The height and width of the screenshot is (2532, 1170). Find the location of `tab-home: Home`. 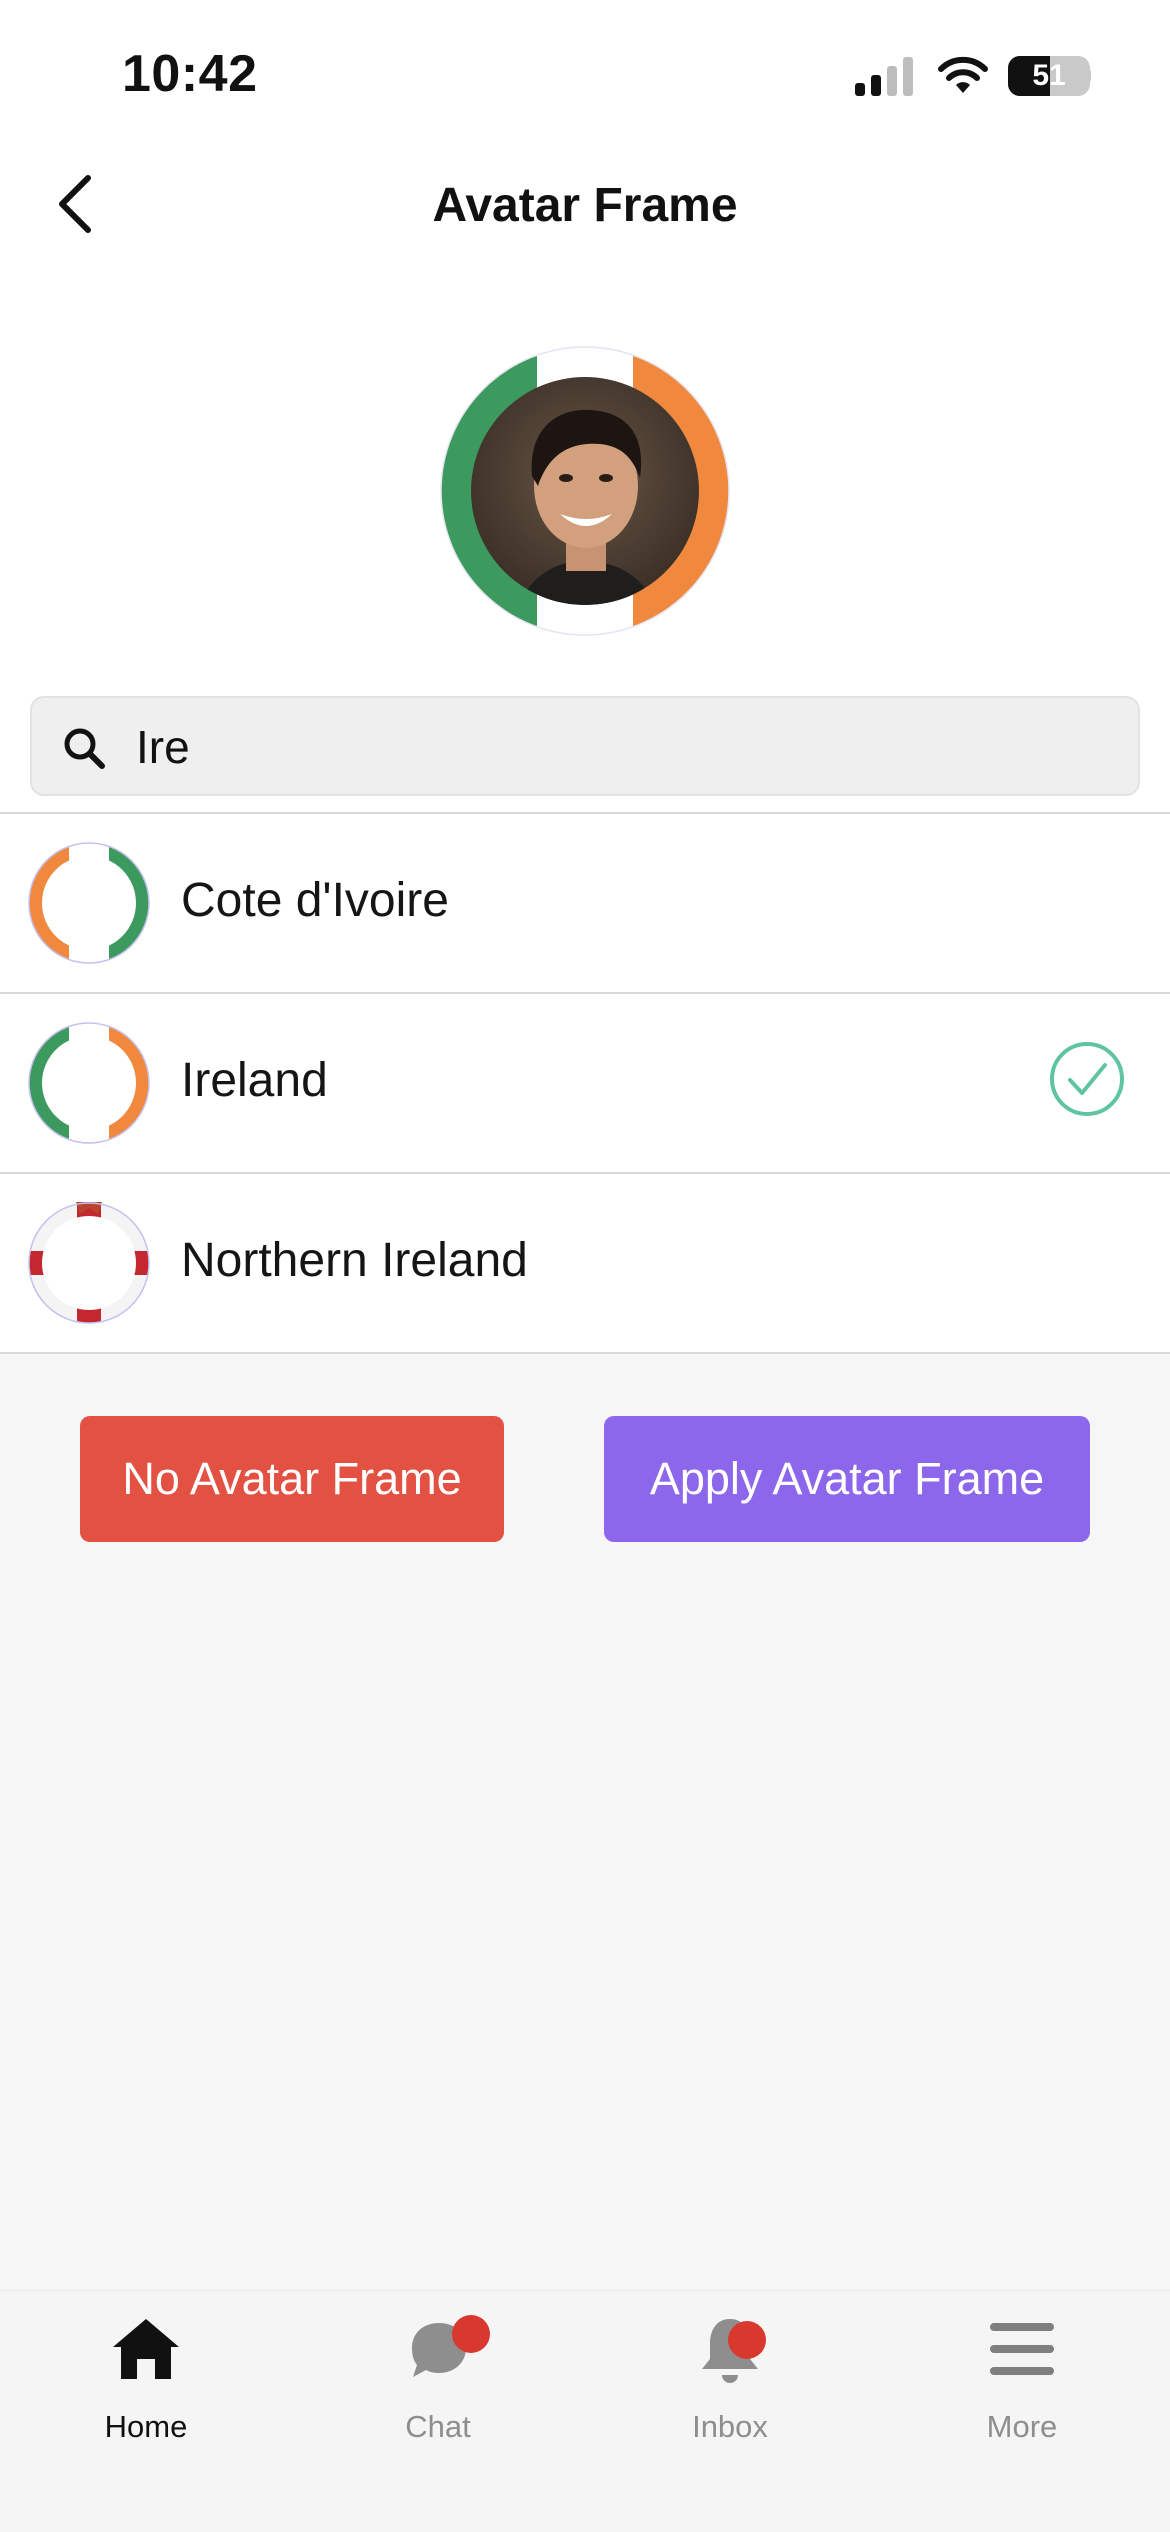

tab-home: Home is located at coordinates (146, 2411).